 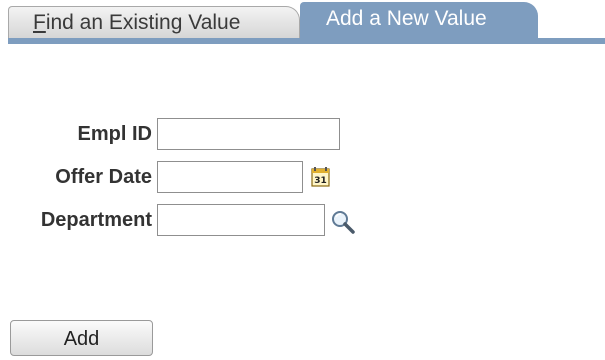 I want to click on empl-id-row: Empl ID, so click(x=302, y=134).